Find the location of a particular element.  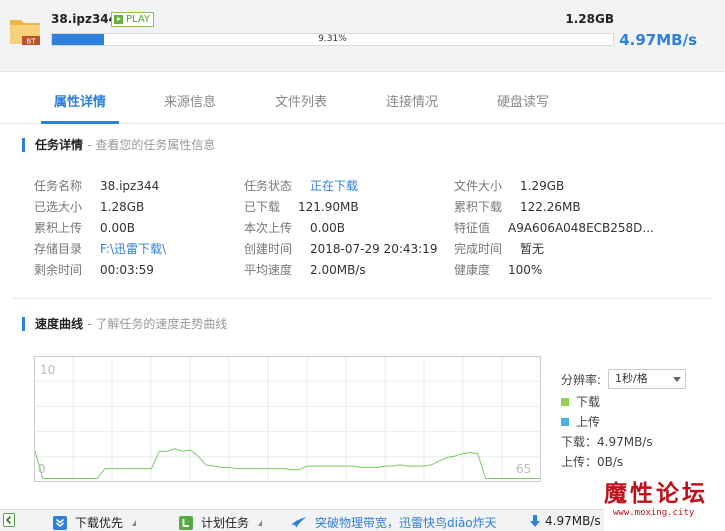

resolution-select: 1秒/格 is located at coordinates (647, 379).